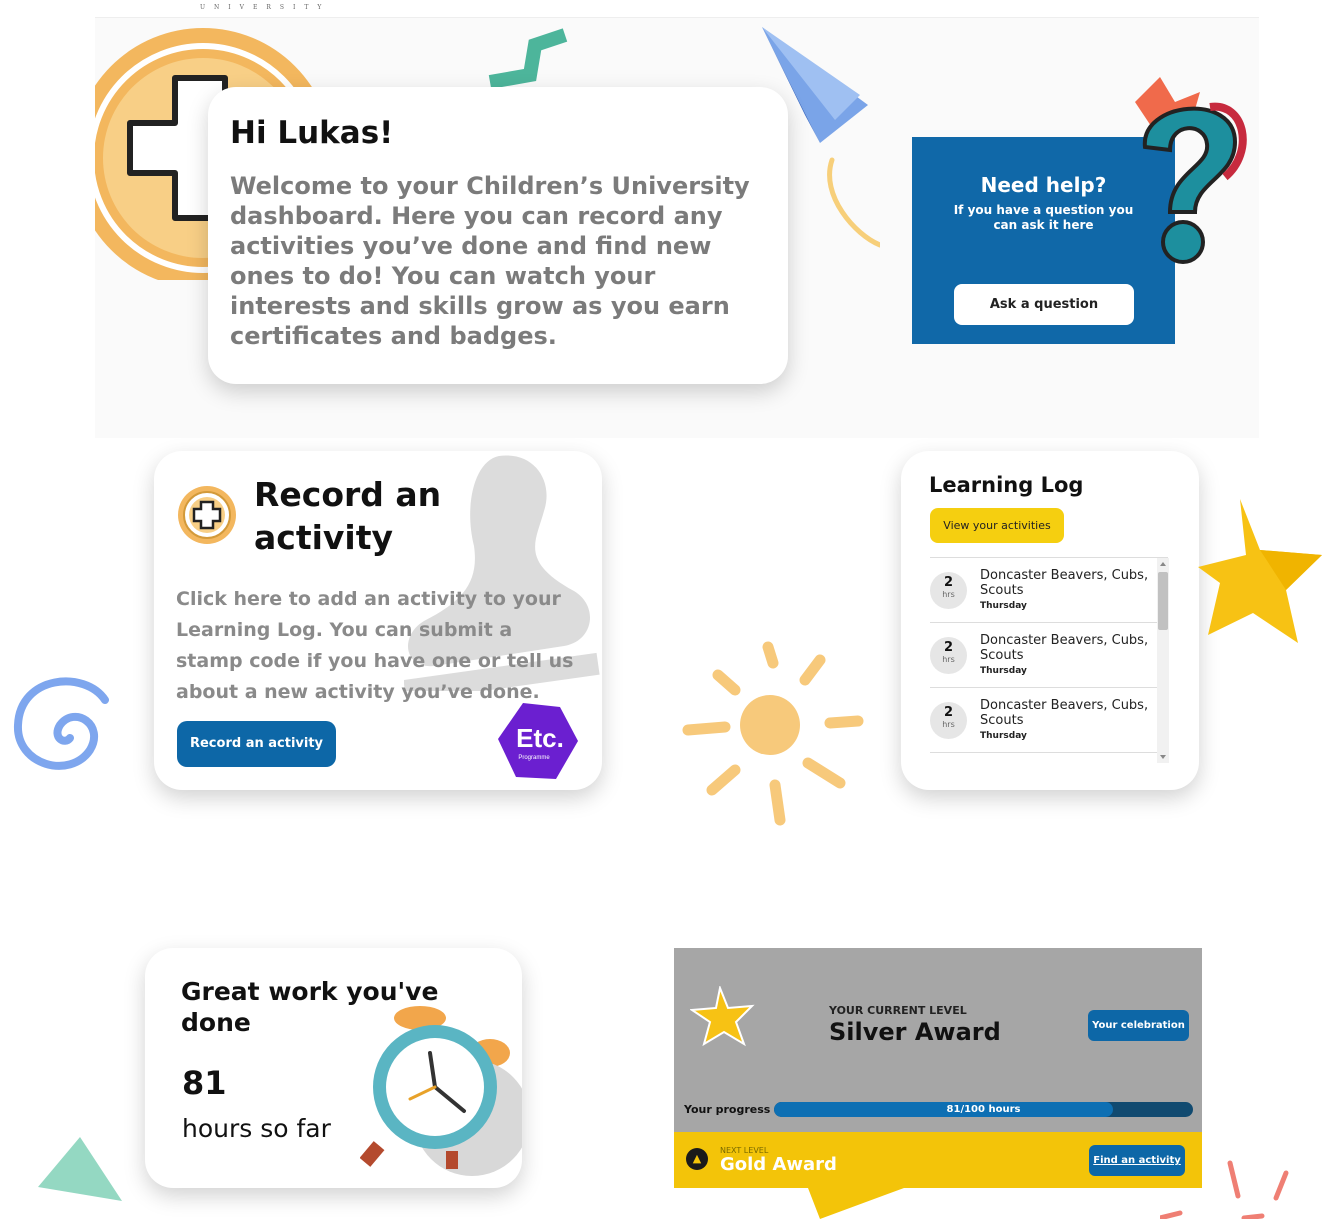 This screenshot has height=1219, width=1322. What do you see at coordinates (1260, 571) in the screenshot?
I see `star-icon` at bounding box center [1260, 571].